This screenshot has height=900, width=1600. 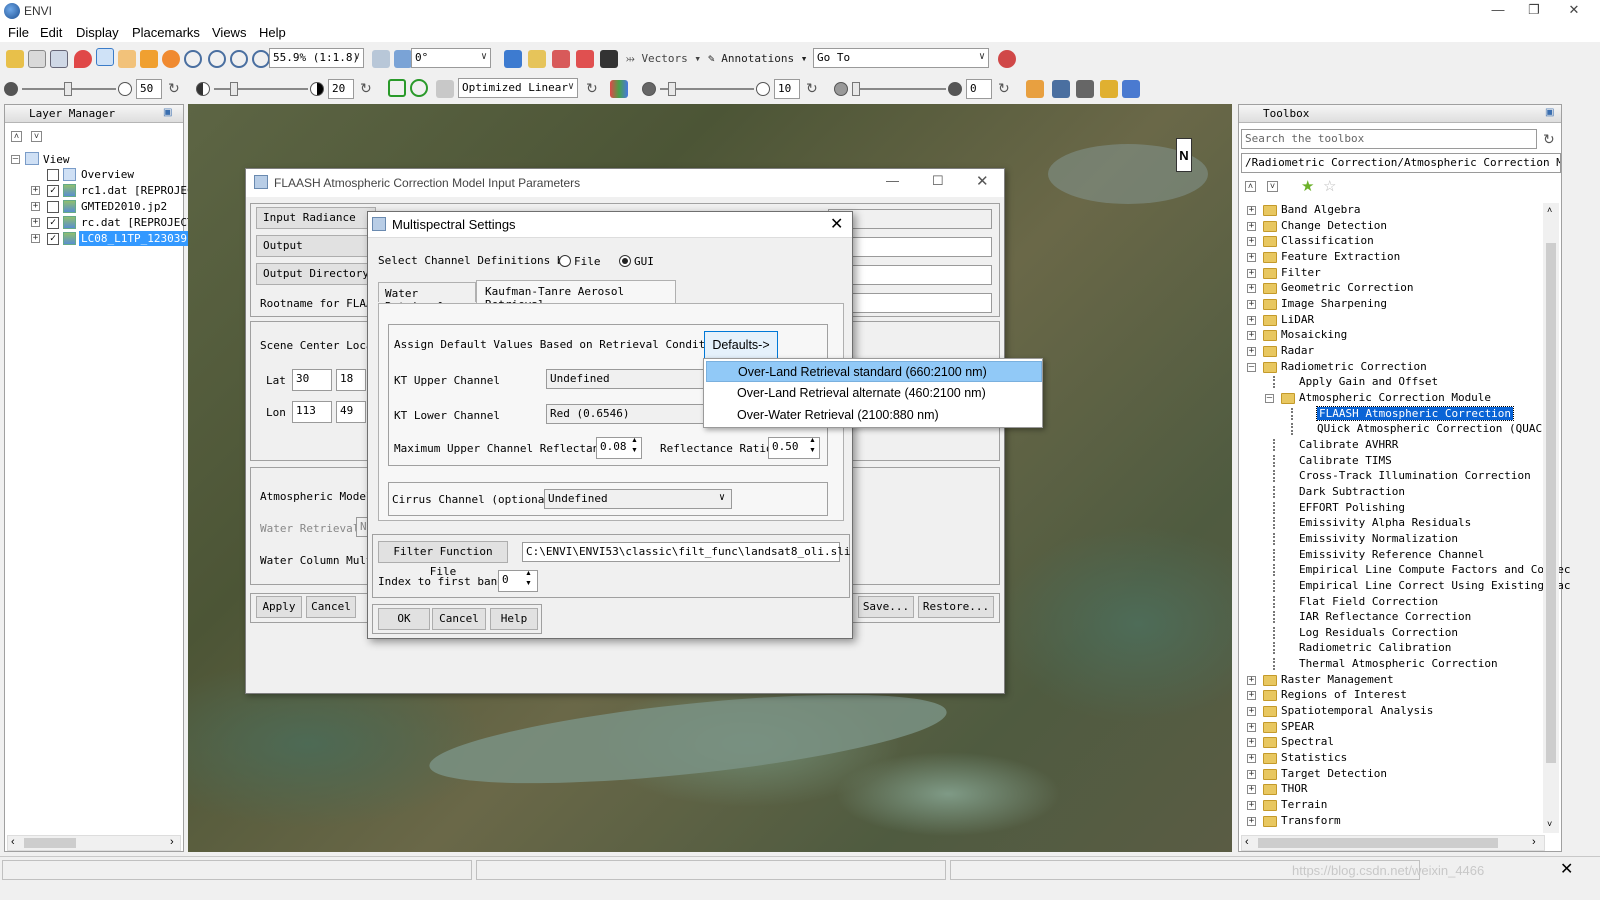 I want to click on pin-icon: ▣, so click(x=1549, y=112).